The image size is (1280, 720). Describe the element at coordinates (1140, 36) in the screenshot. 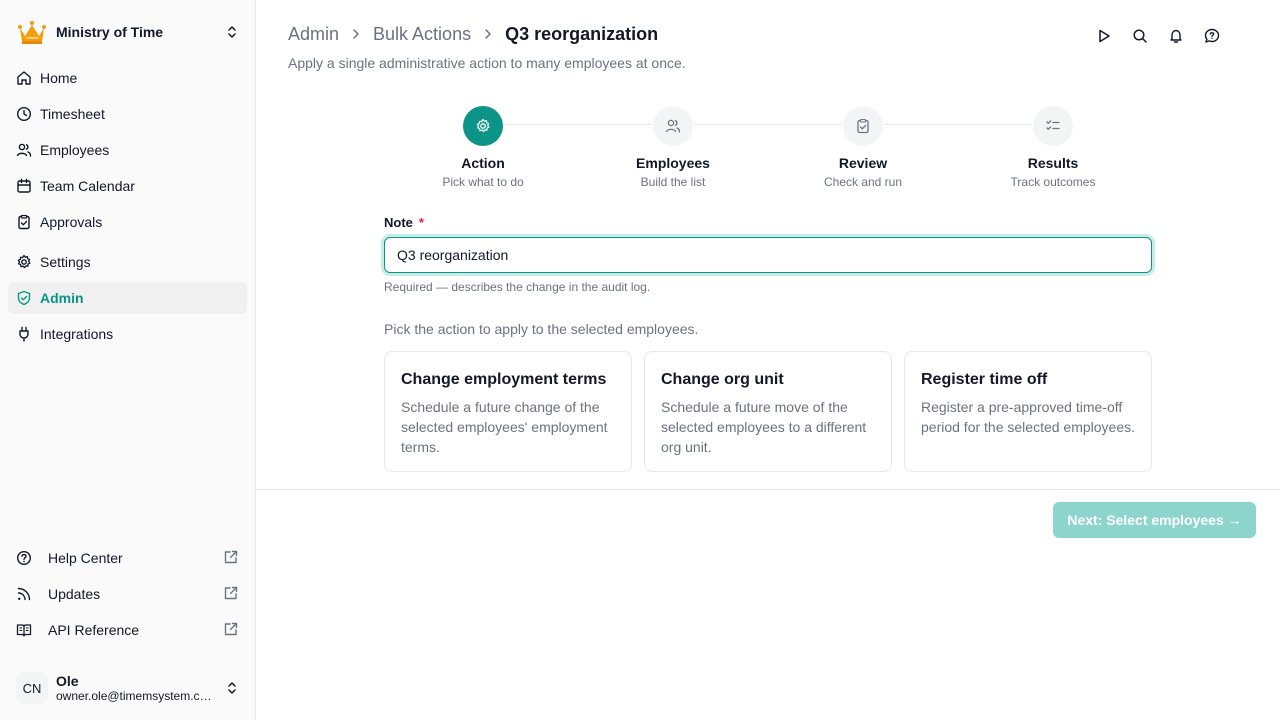

I see `search-icon` at that location.